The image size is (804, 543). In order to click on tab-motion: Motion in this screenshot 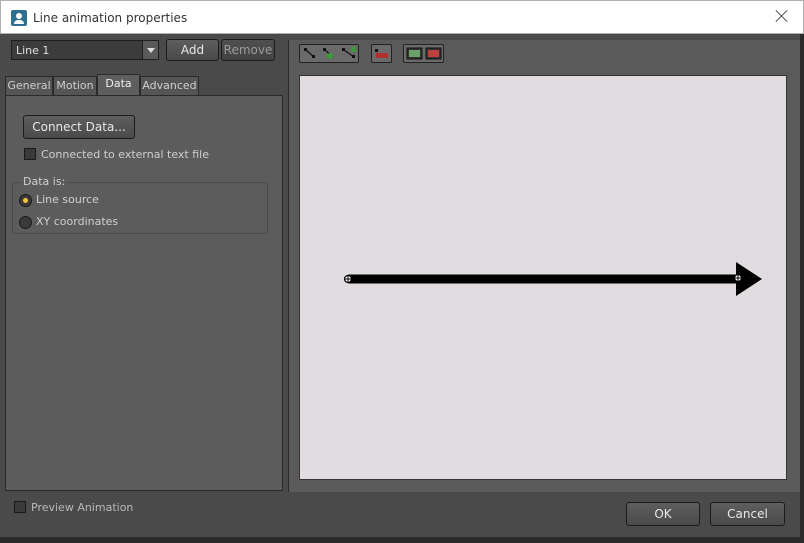, I will do `click(75, 86)`.